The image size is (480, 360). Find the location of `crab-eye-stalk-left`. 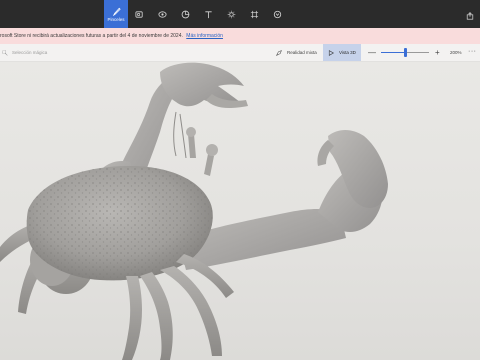

crab-eye-stalk-left is located at coordinates (192, 146).